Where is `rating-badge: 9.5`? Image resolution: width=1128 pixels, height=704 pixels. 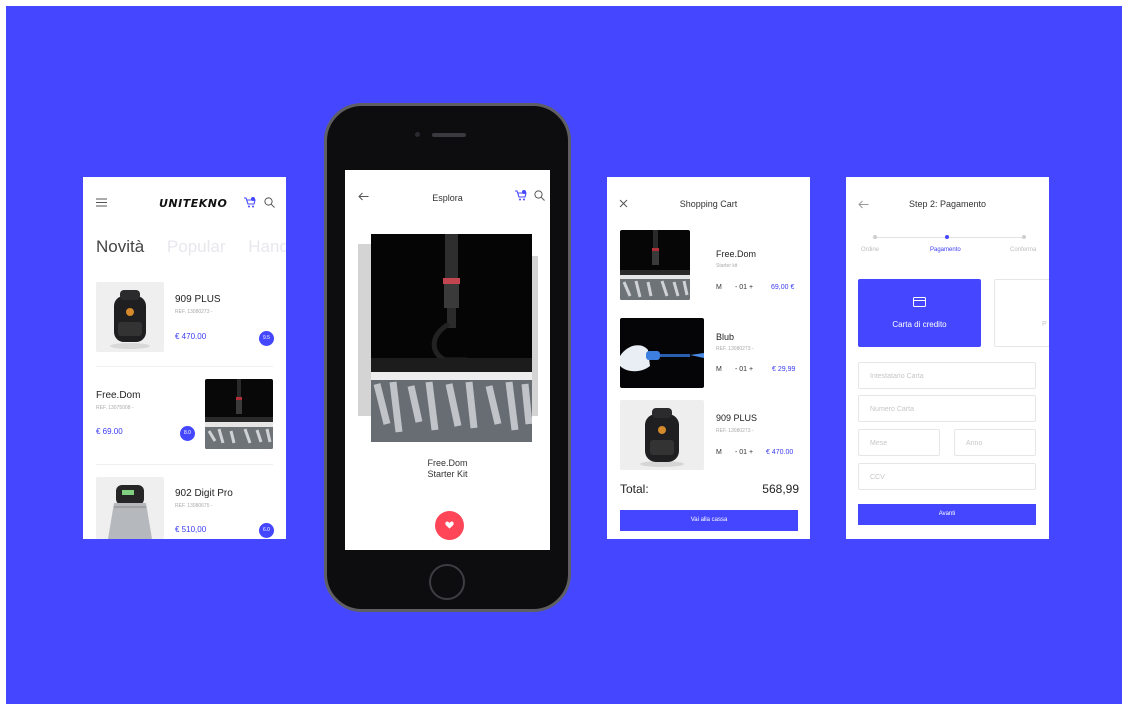
rating-badge: 9.5 is located at coordinates (266, 338).